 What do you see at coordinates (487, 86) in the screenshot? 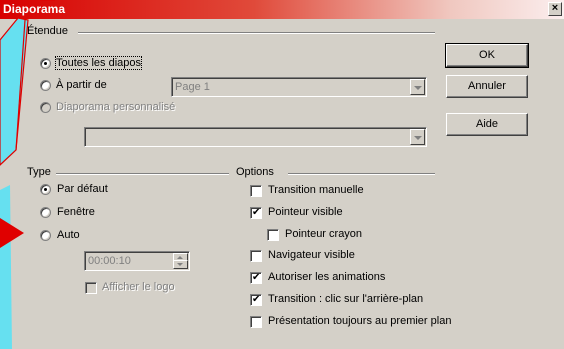
I see `cancel-button: Annuler` at bounding box center [487, 86].